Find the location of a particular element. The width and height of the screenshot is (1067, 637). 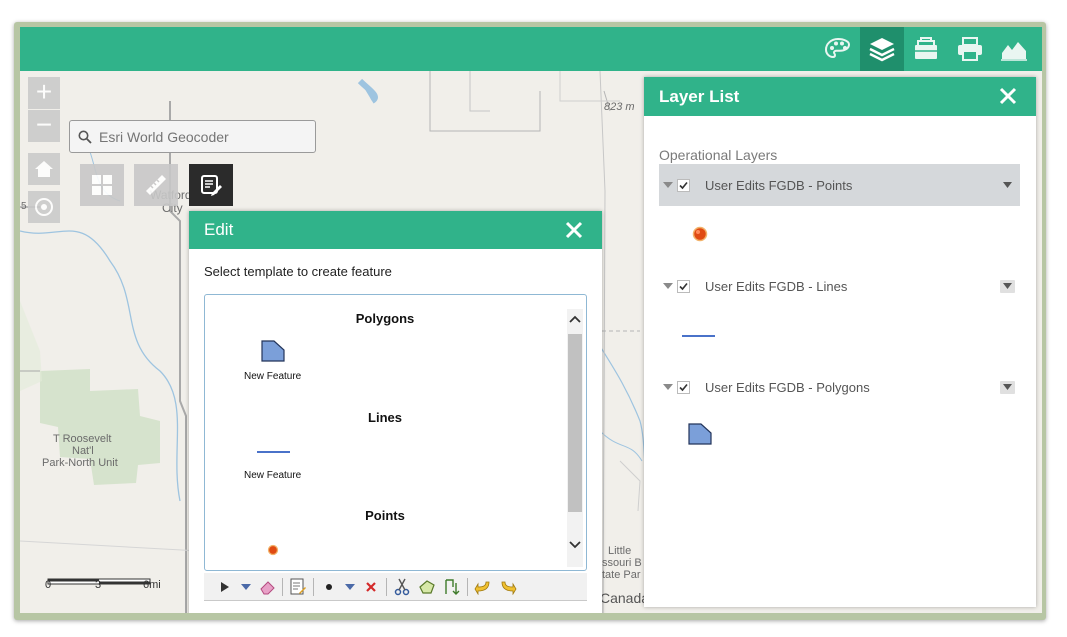

clear-selection-button is located at coordinates (267, 587).